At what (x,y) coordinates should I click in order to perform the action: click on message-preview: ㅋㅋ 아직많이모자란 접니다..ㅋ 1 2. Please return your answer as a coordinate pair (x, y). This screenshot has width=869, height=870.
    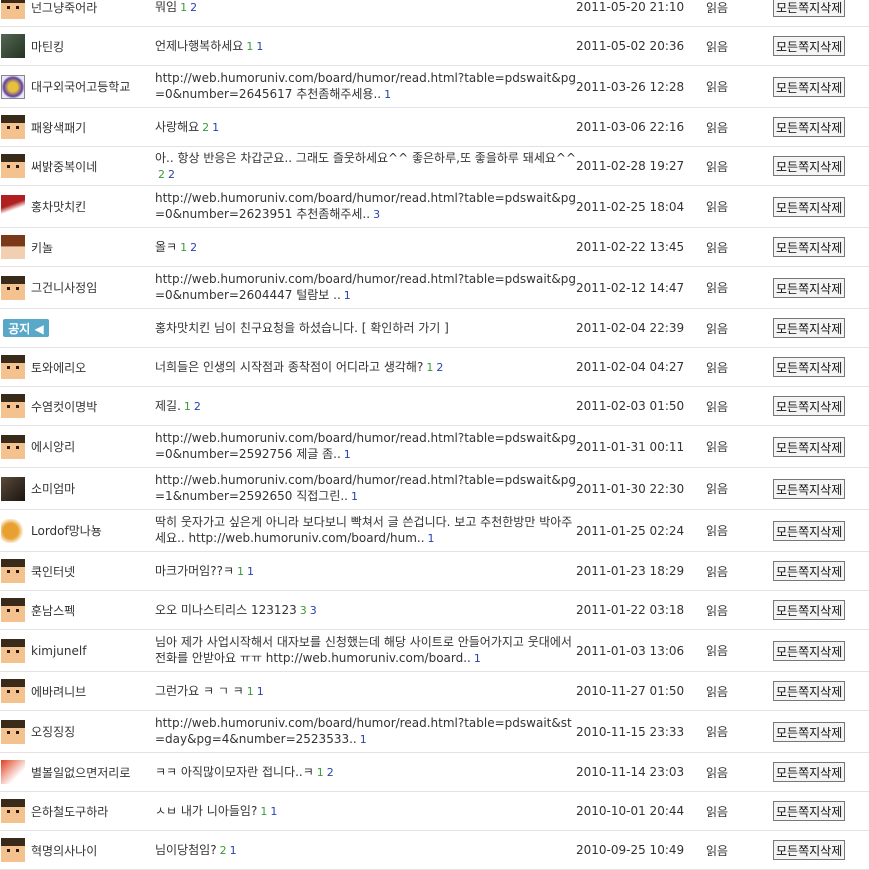
    Looking at the image, I should click on (365, 772).